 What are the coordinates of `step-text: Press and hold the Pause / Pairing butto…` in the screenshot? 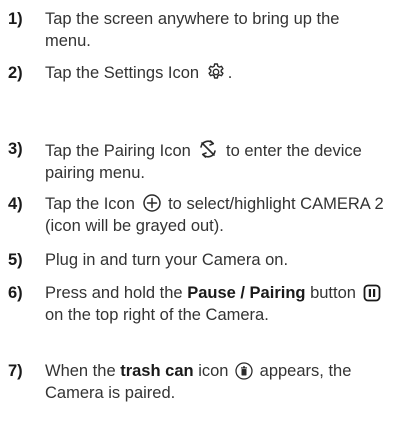 It's located at (216, 304).